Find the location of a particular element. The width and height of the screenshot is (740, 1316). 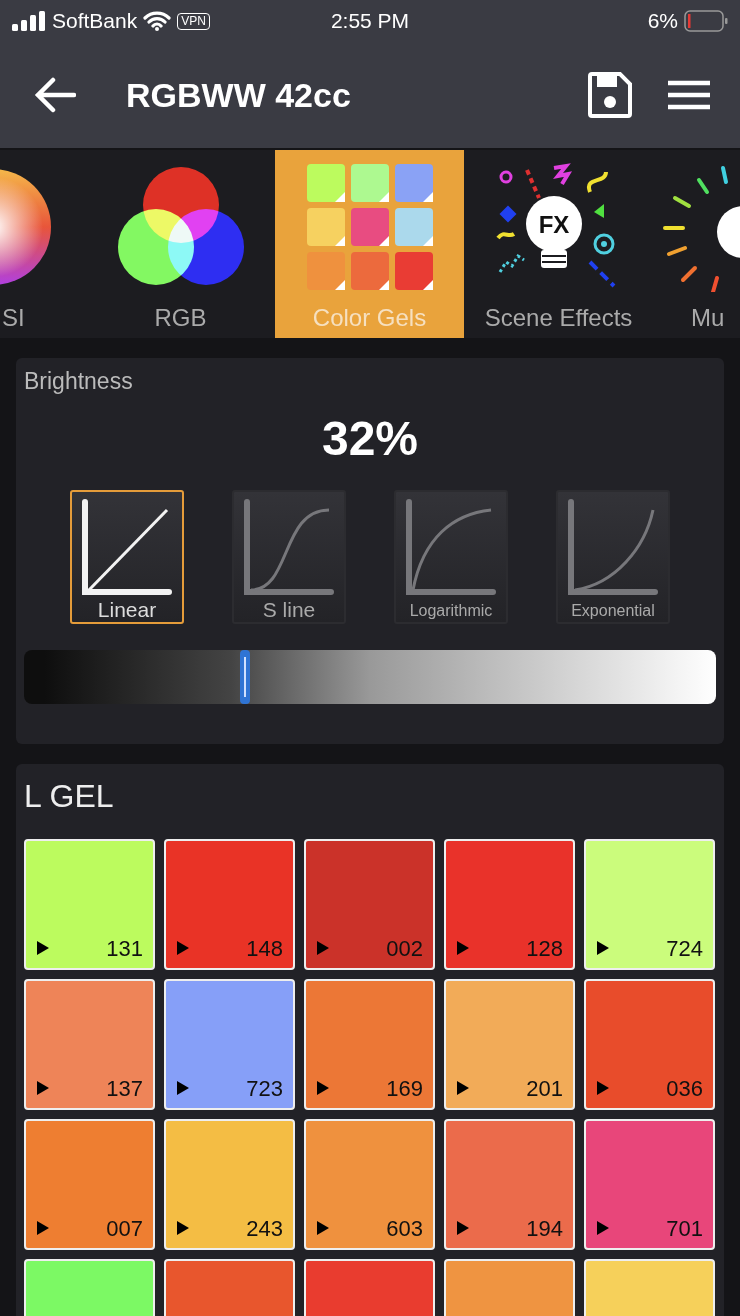

curve-option: Exponential is located at coordinates (613, 557).